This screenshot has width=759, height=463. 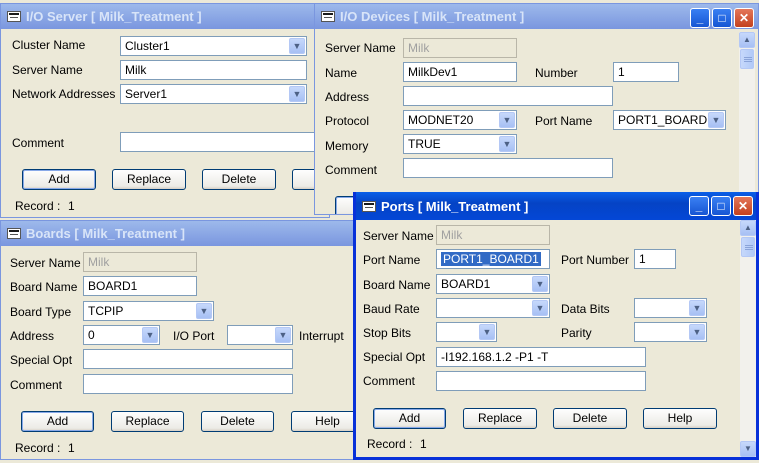 I want to click on network-addresses-value: Server1, so click(x=146, y=94).